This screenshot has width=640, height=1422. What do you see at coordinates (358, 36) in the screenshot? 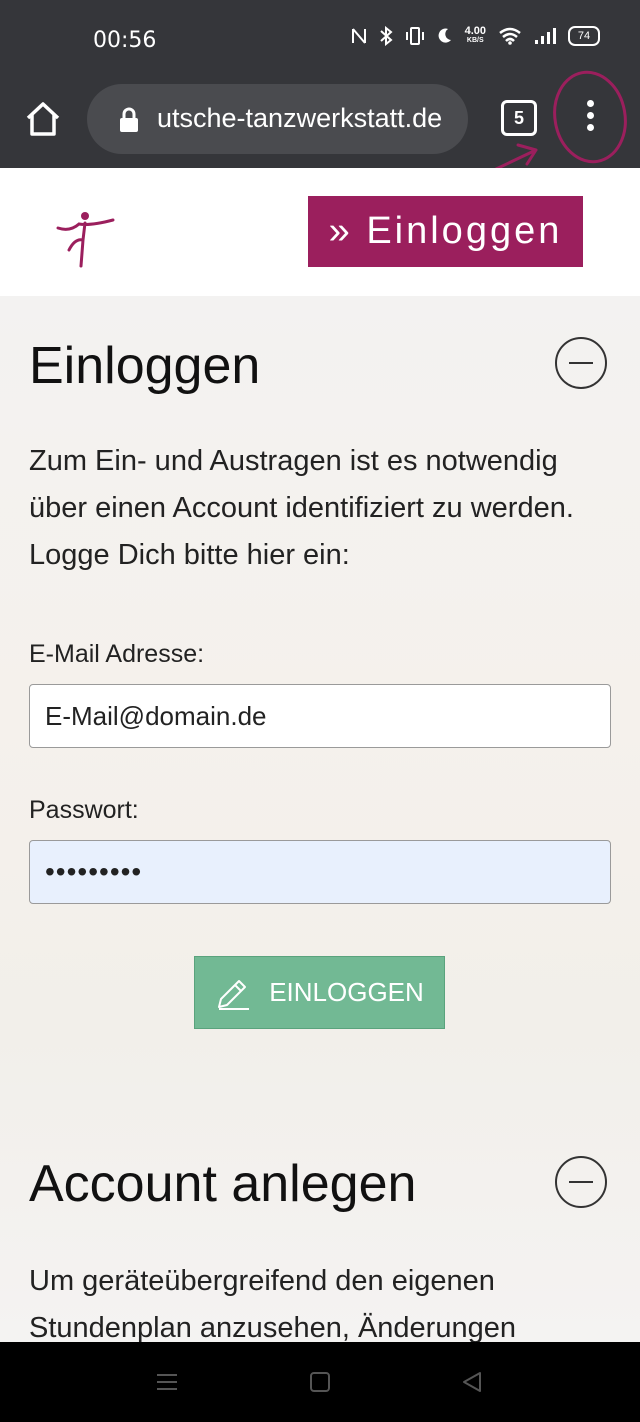
I see `nfc-icon` at bounding box center [358, 36].